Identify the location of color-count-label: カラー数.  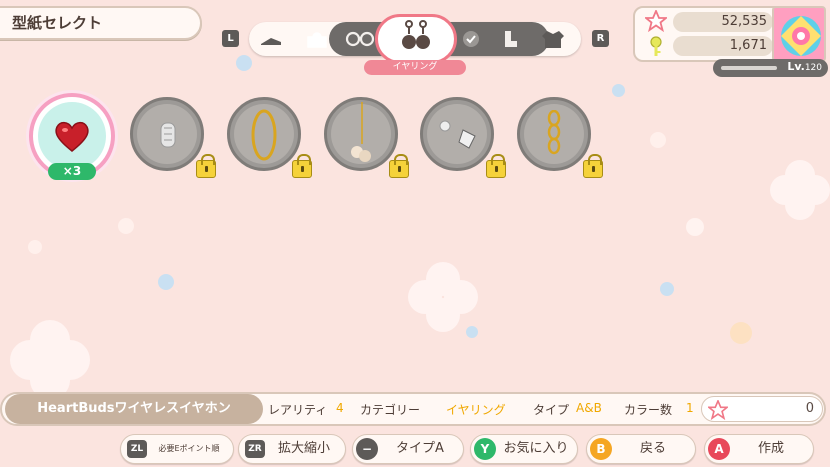
(648, 410).